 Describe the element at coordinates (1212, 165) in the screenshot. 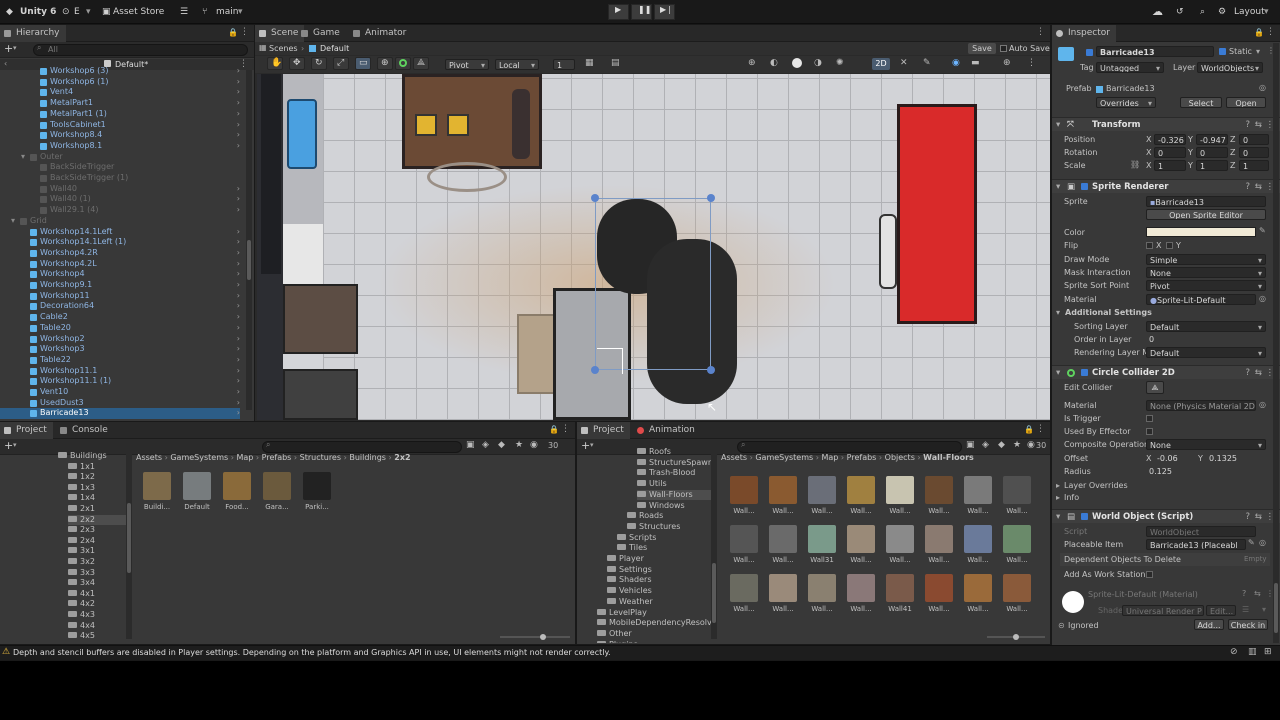

I see `scale-y-field: 1` at that location.